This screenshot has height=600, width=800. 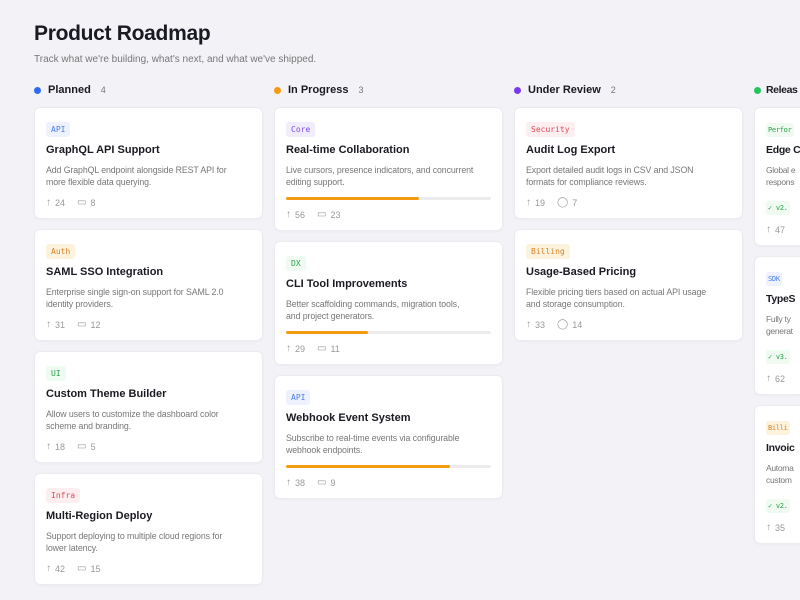 What do you see at coordinates (324, 450) in the screenshot?
I see `description-line: webhook endpoints.` at bounding box center [324, 450].